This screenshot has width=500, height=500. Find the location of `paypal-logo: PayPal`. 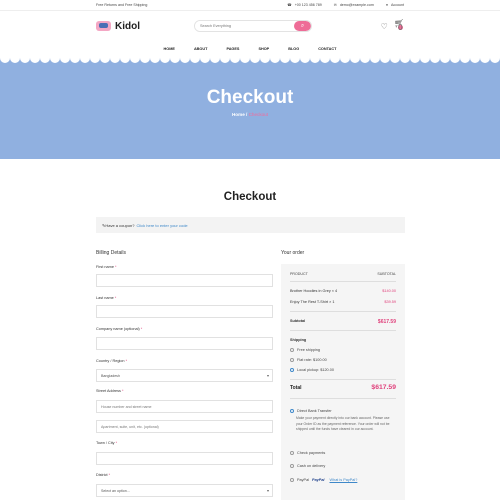

paypal-logo: PayPal is located at coordinates (318, 480).